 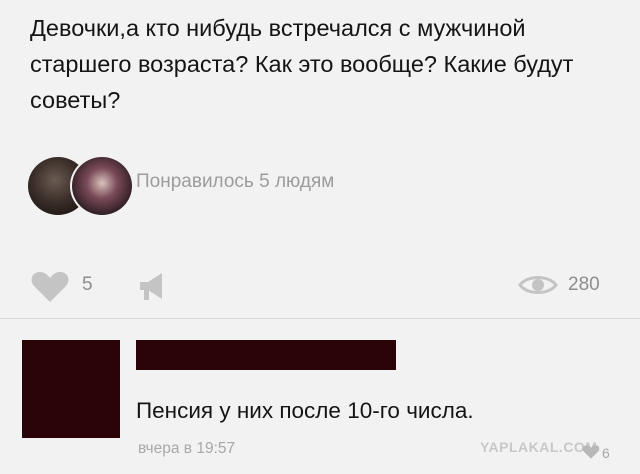 What do you see at coordinates (320, 318) in the screenshot?
I see `divider` at bounding box center [320, 318].